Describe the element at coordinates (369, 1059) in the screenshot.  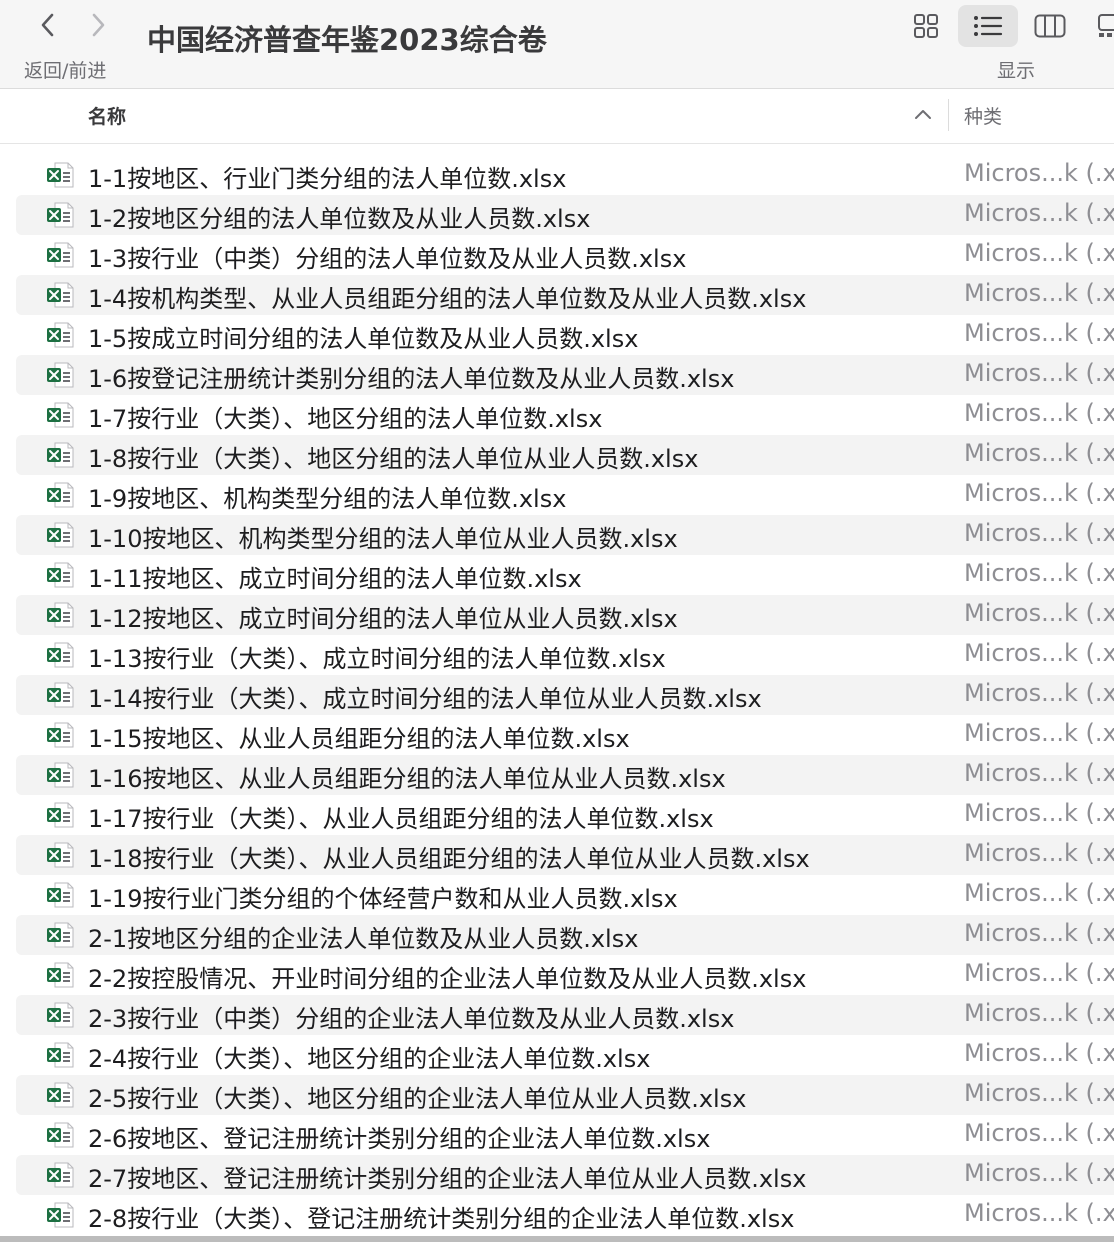
I see `file-name: 2-4按行业（大类）、地区分组的企业法人单位数.xlsx` at that location.